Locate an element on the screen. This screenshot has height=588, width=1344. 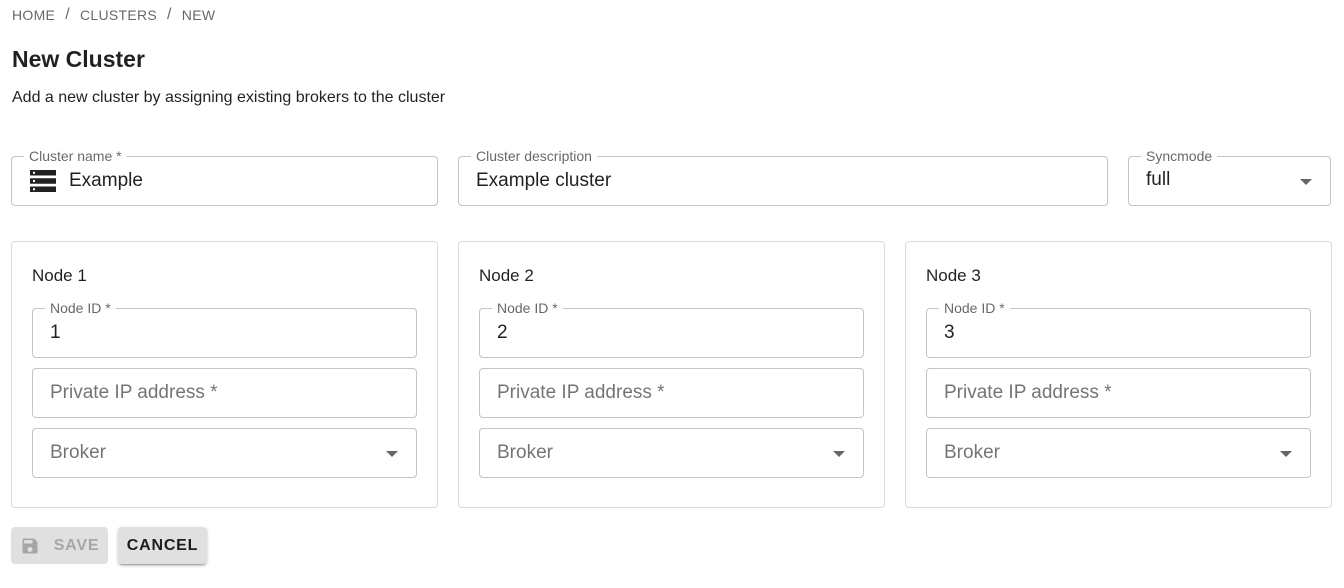
save-button-label: Save is located at coordinates (76, 545).